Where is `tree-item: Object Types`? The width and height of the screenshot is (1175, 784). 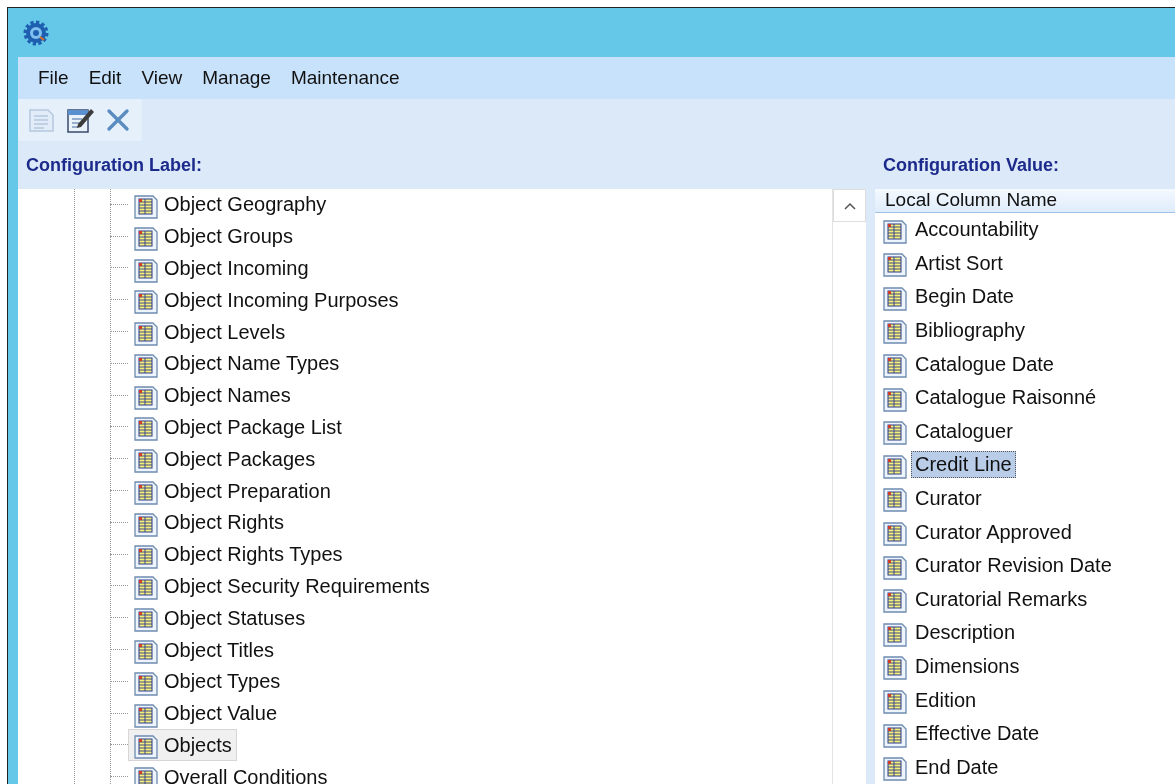
tree-item: Object Types is located at coordinates (207, 681).